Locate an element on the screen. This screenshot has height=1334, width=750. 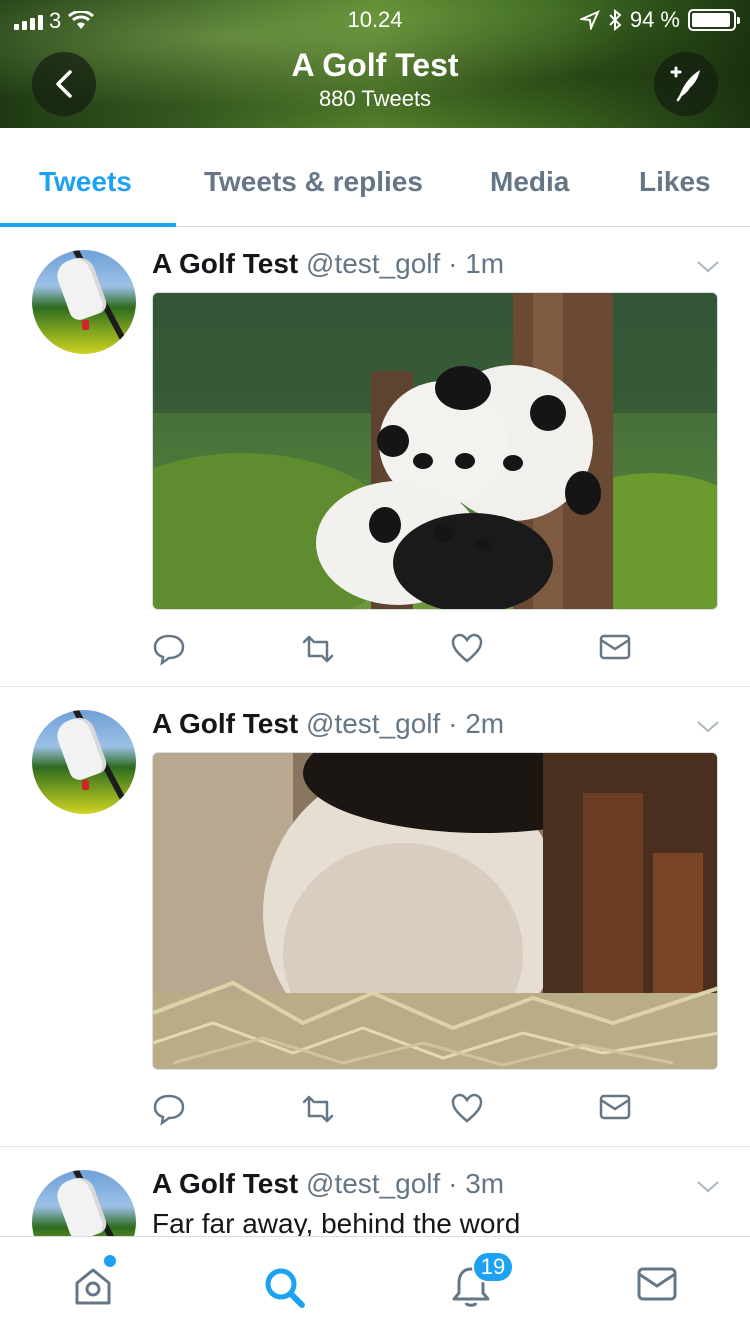
tab-media: Media is located at coordinates (529, 182).